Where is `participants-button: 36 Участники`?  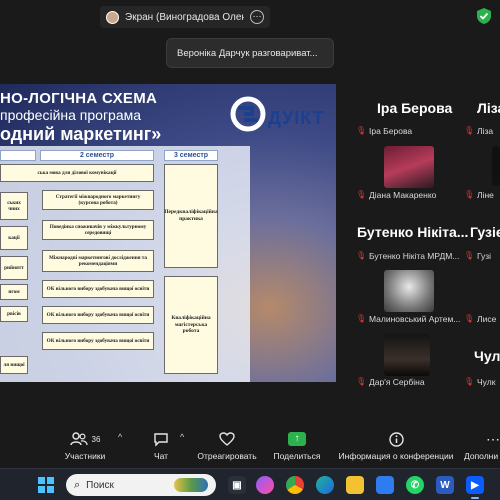
participants-button: 36 Участники is located at coordinates (85, 446).